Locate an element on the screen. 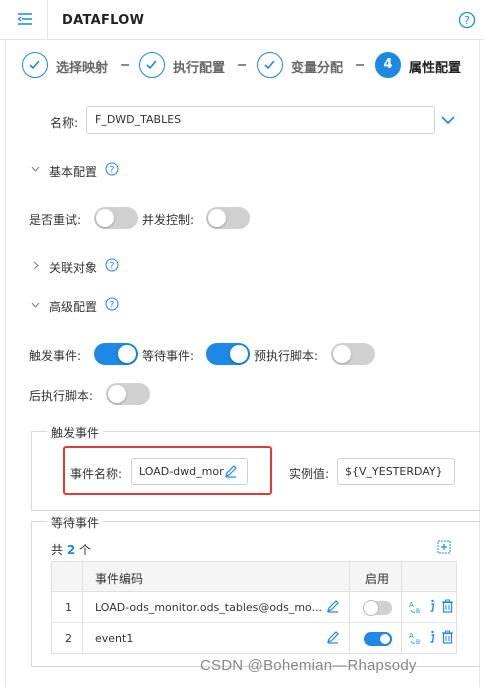  panel-left-border is located at coordinates (5, 363).